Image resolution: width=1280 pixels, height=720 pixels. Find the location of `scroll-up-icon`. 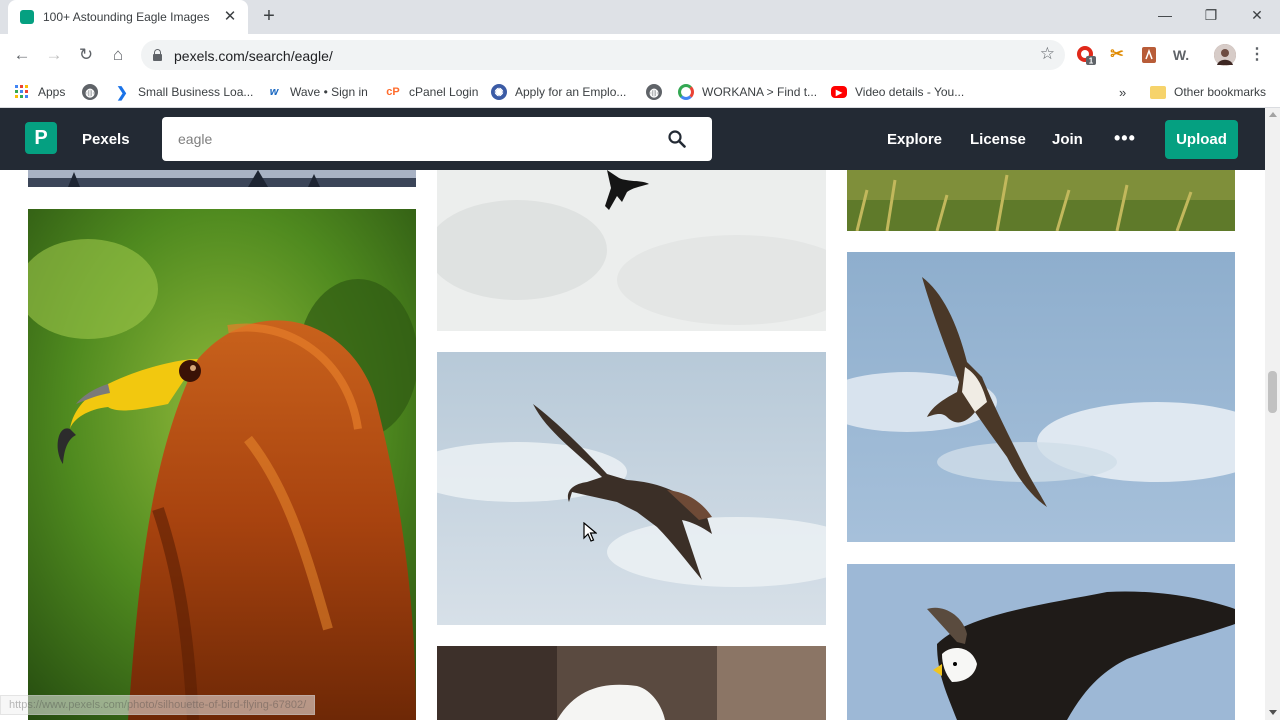

scroll-up-icon is located at coordinates (1273, 114).